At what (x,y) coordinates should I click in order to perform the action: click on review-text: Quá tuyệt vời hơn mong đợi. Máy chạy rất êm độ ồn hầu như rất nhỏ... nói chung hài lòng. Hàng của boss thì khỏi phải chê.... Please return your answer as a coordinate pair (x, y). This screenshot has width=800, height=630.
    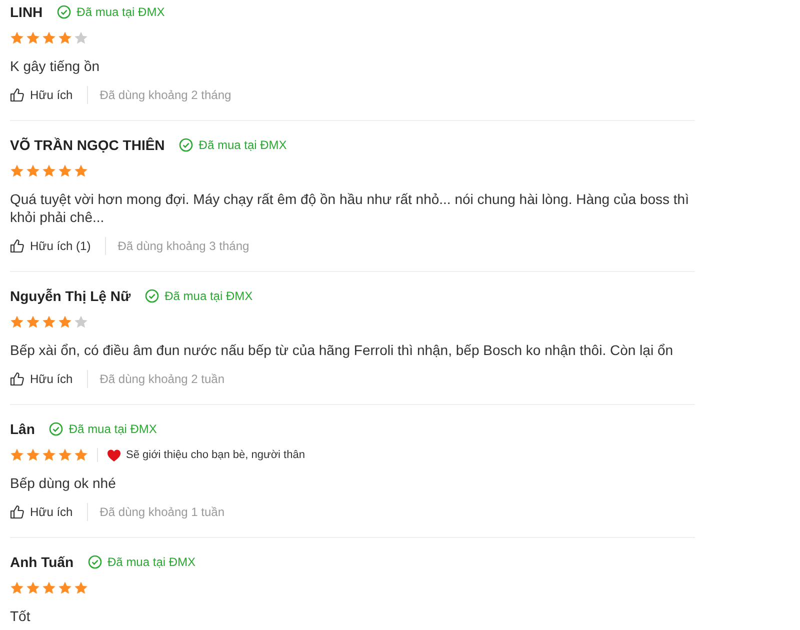
    Looking at the image, I should click on (350, 208).